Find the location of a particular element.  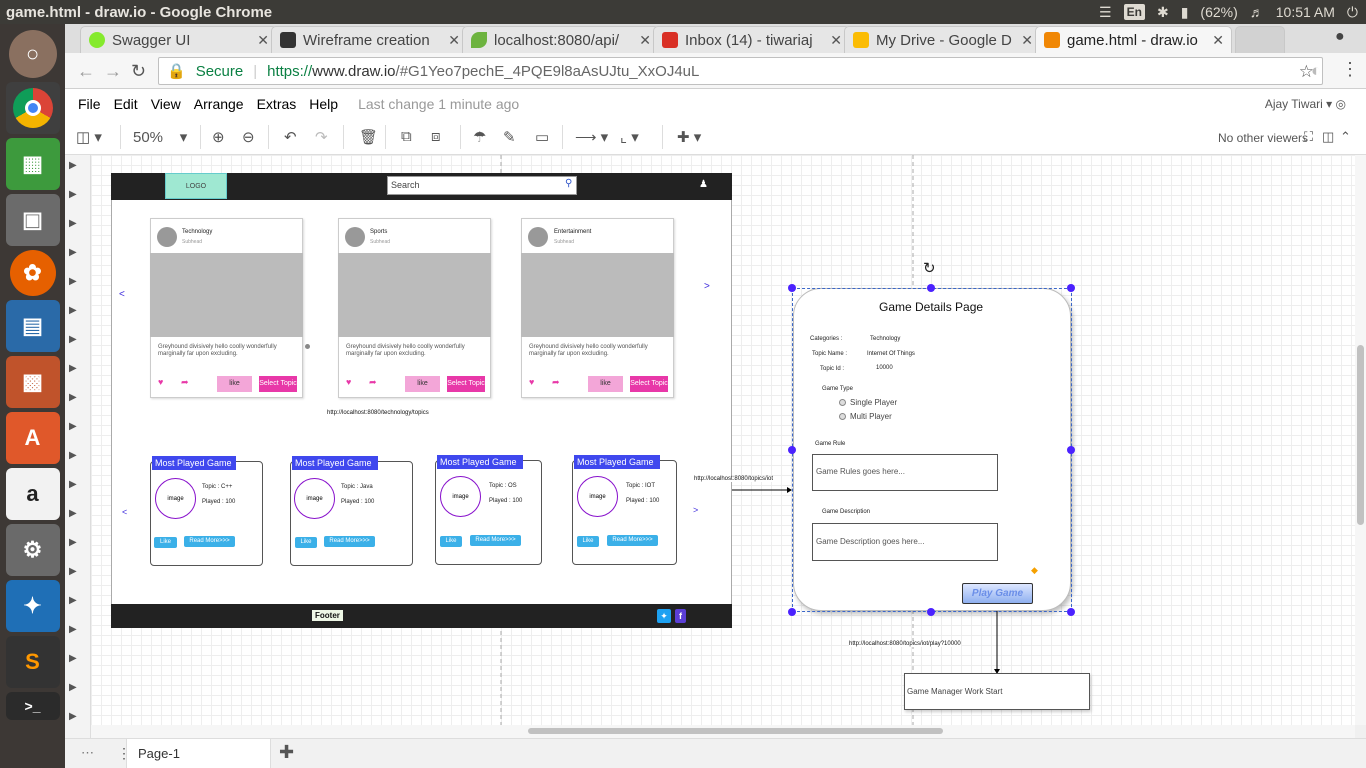

tab-google-drive: My Drive - Google D ✕ is located at coordinates (942, 39).